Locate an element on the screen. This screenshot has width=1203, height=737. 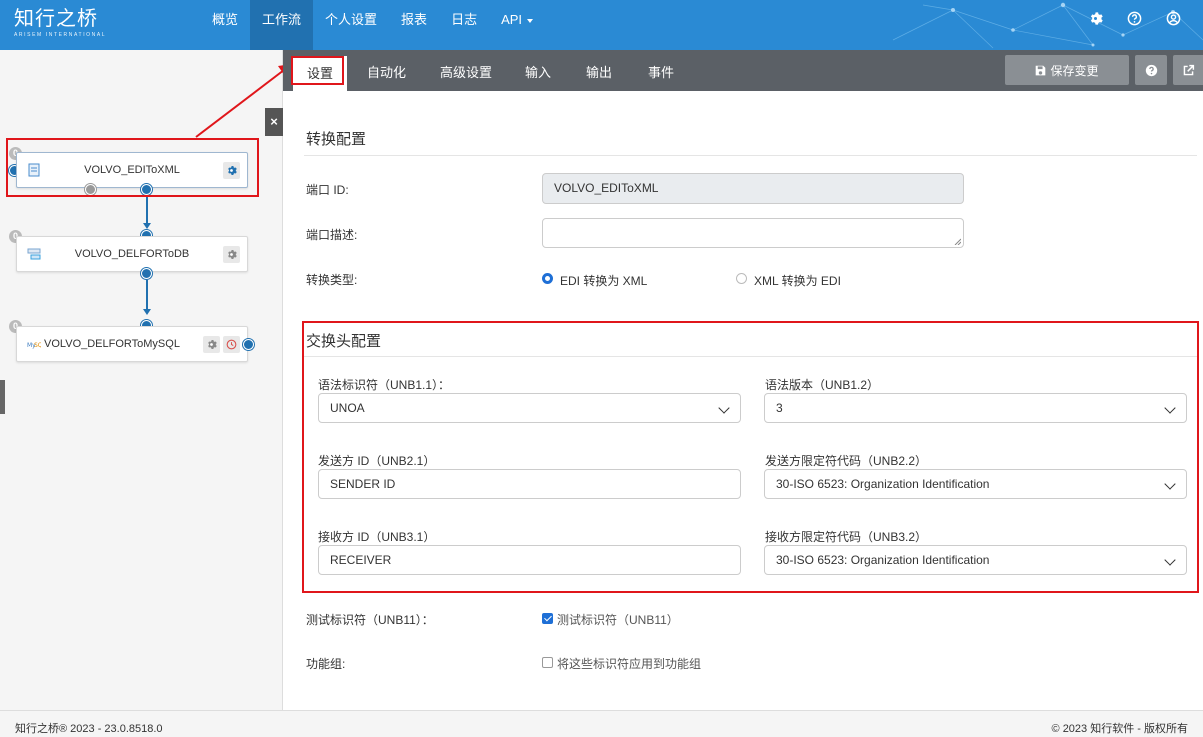
main-nav: 概览 工作流 个人设置 报表 日志 API is located at coordinates (372, 25).